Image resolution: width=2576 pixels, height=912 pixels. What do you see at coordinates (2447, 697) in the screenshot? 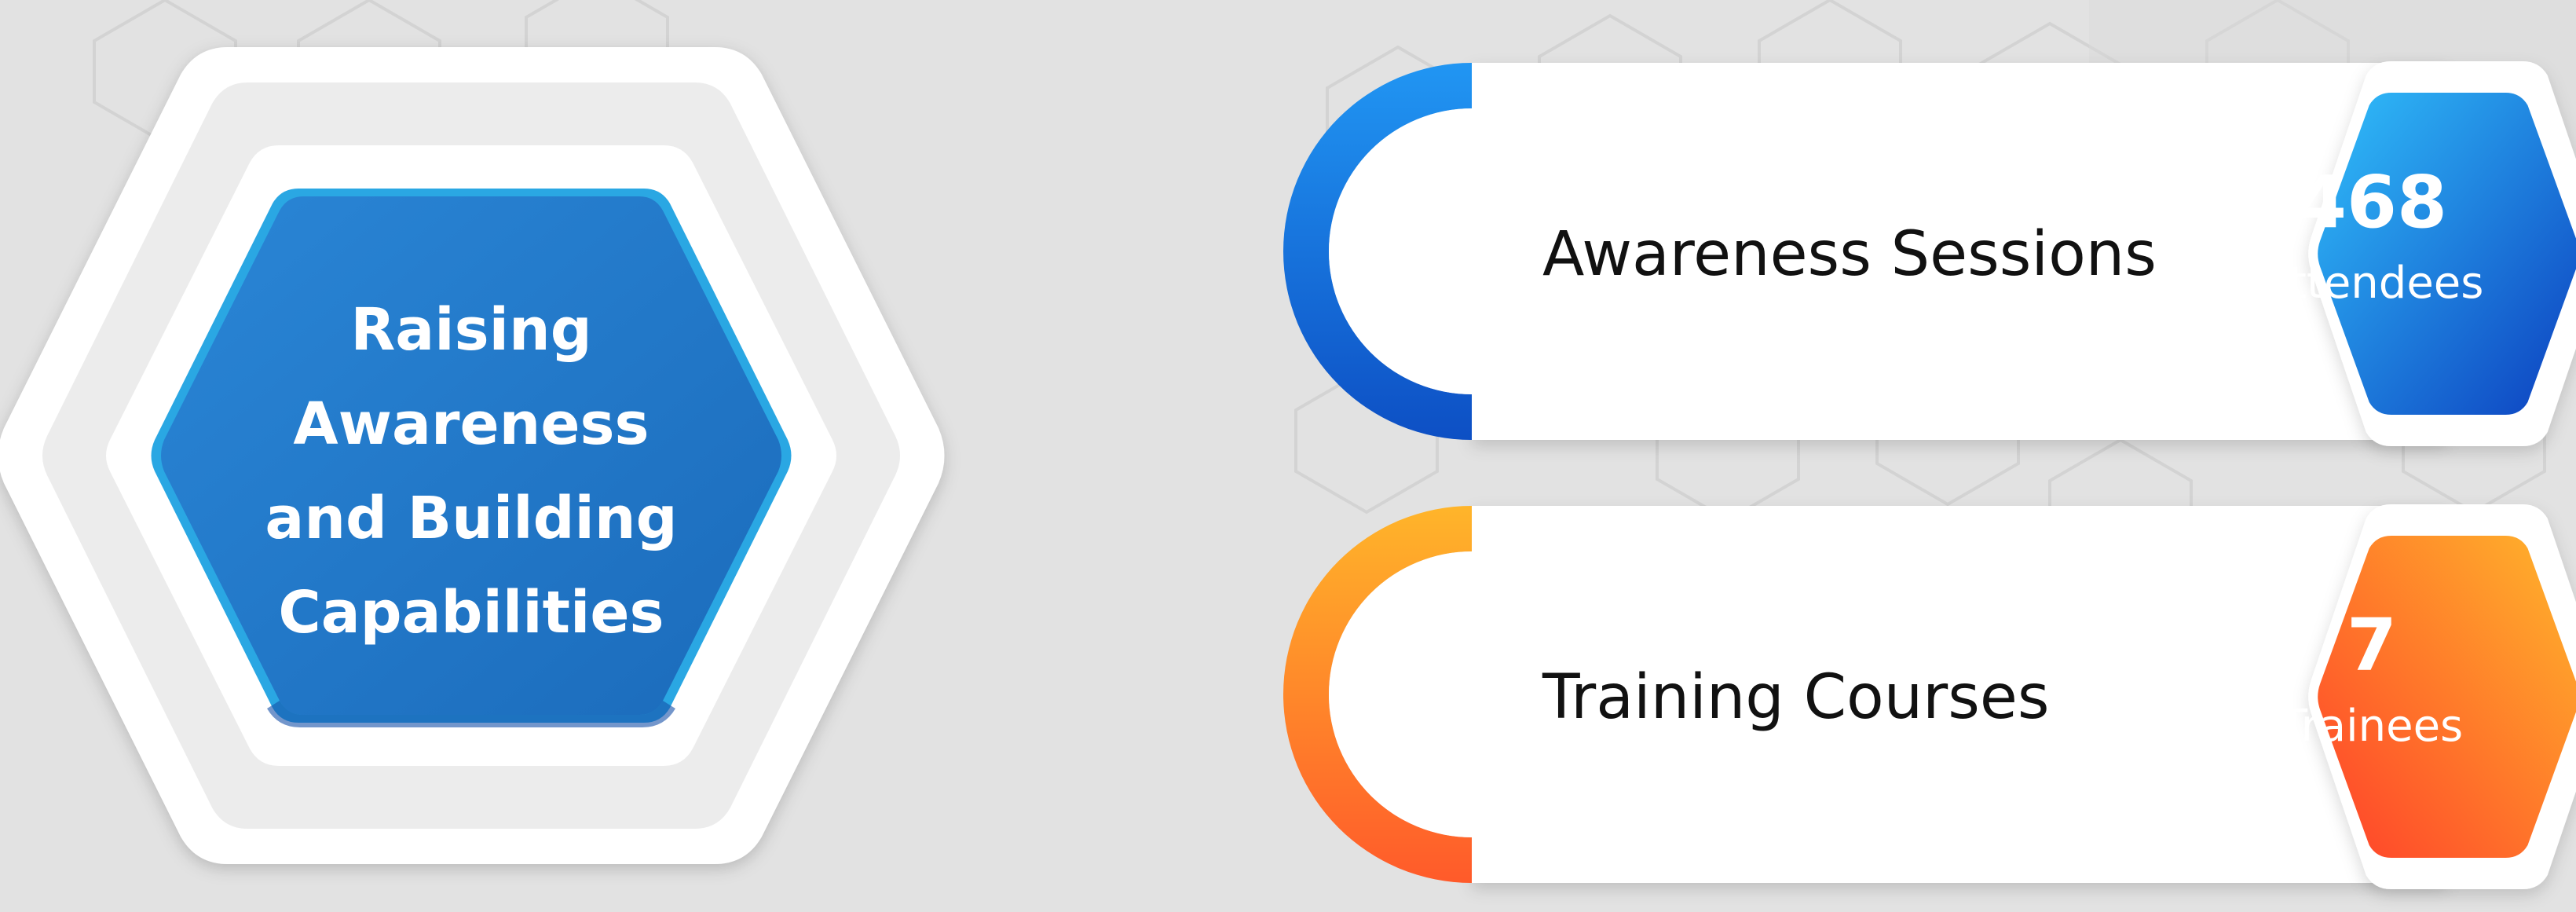
I see `training-badge` at bounding box center [2447, 697].